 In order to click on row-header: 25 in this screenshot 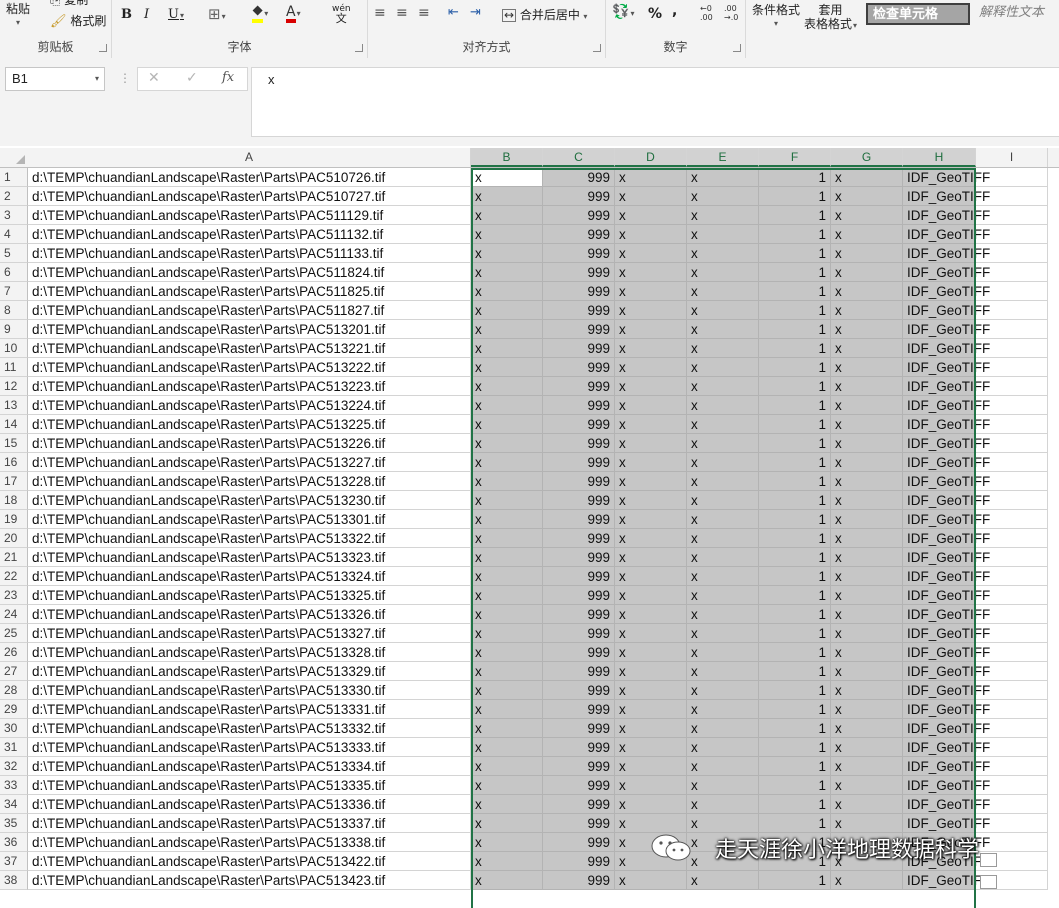, I will do `click(14, 633)`.